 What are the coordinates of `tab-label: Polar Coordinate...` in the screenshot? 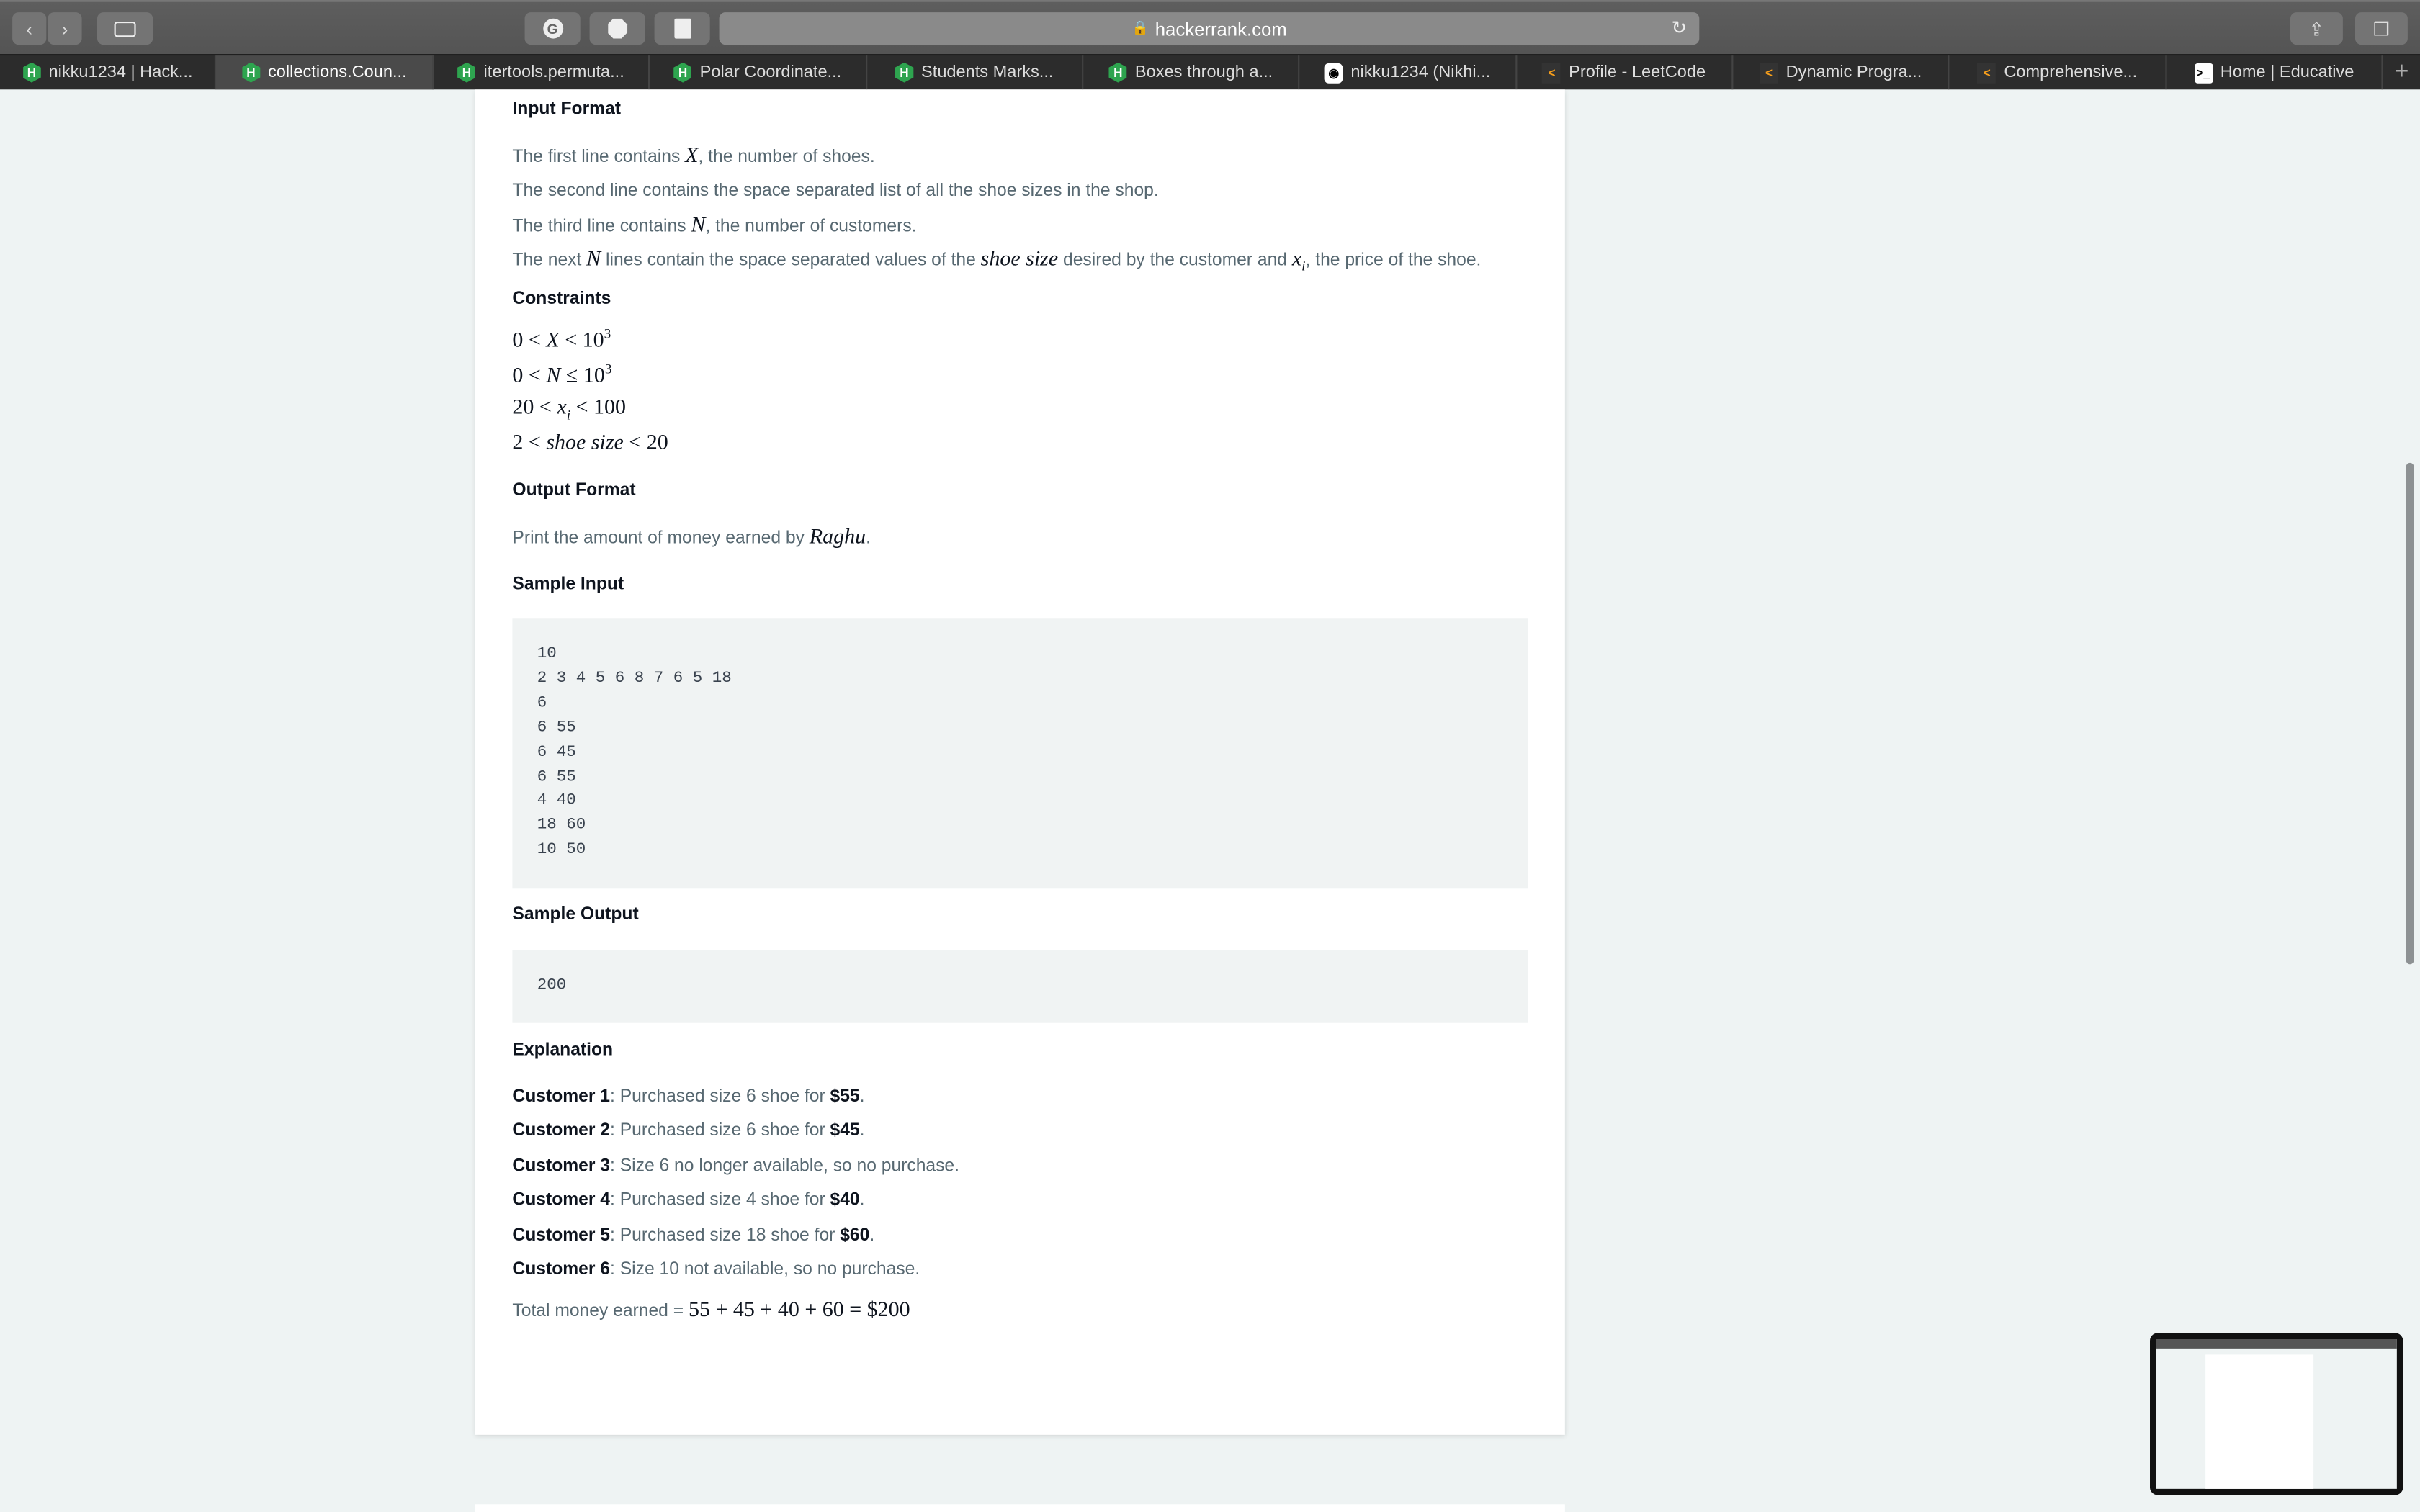 It's located at (770, 72).